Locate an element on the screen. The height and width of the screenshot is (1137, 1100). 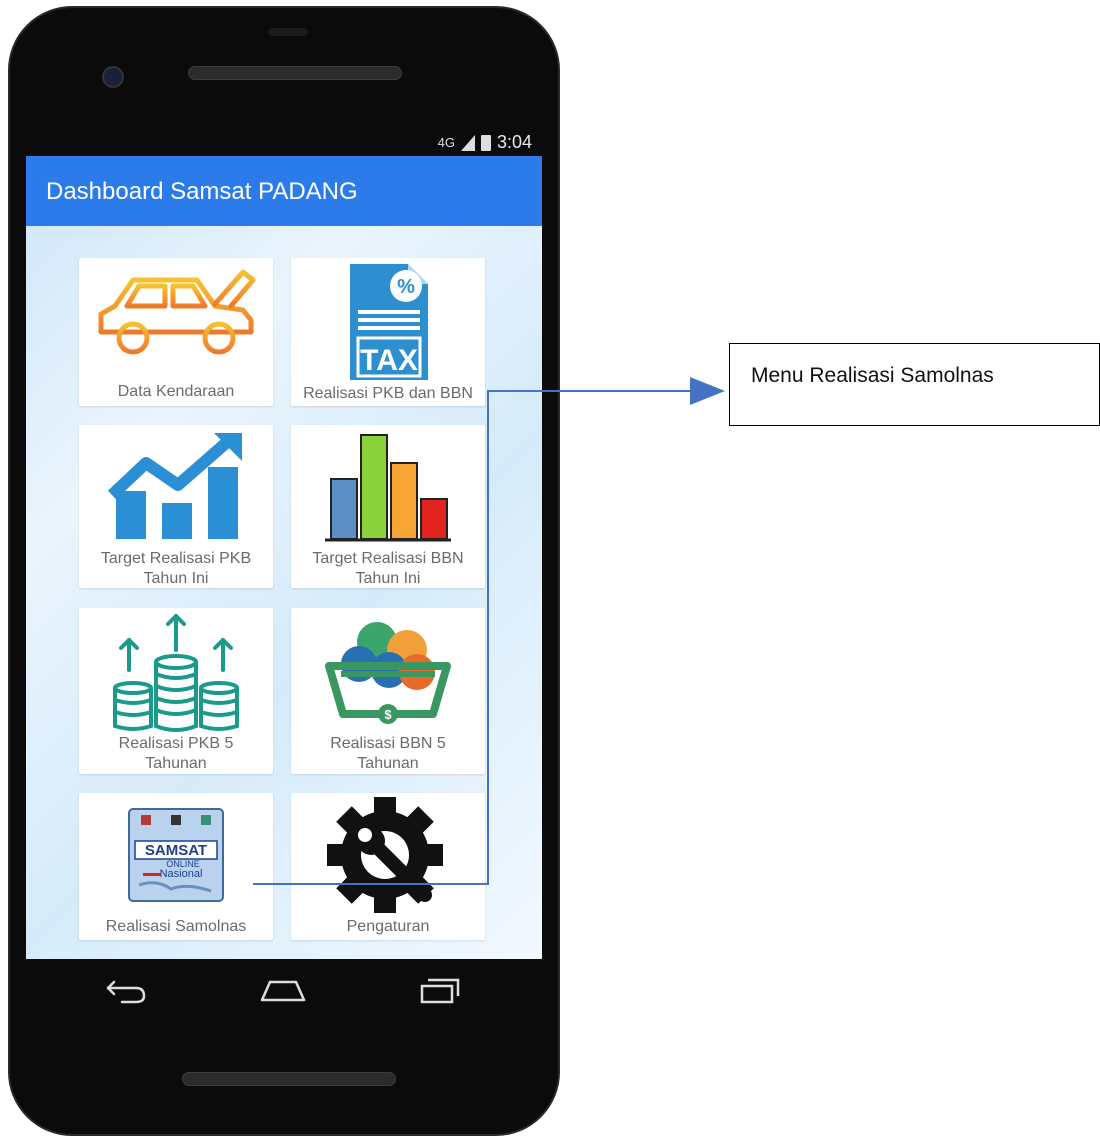
top-speaker is located at coordinates (295, 73).